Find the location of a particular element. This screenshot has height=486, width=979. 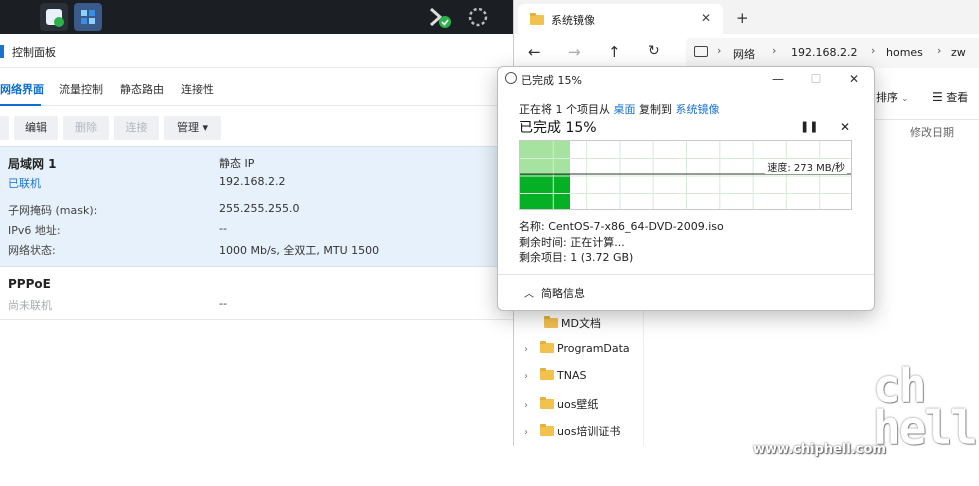

tree-item-programdata: › ProgramData is located at coordinates (577, 348).